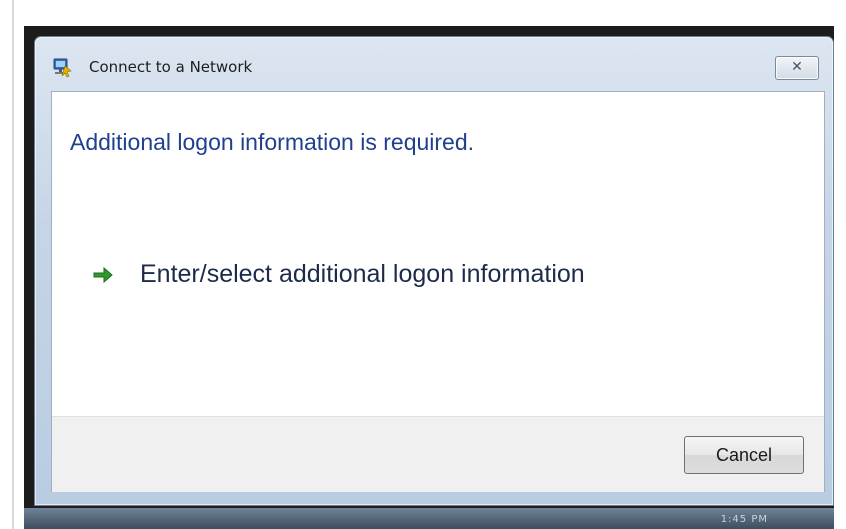 This screenshot has height=529, width=846. I want to click on taskbar-clock: 1:45 PM, so click(744, 519).